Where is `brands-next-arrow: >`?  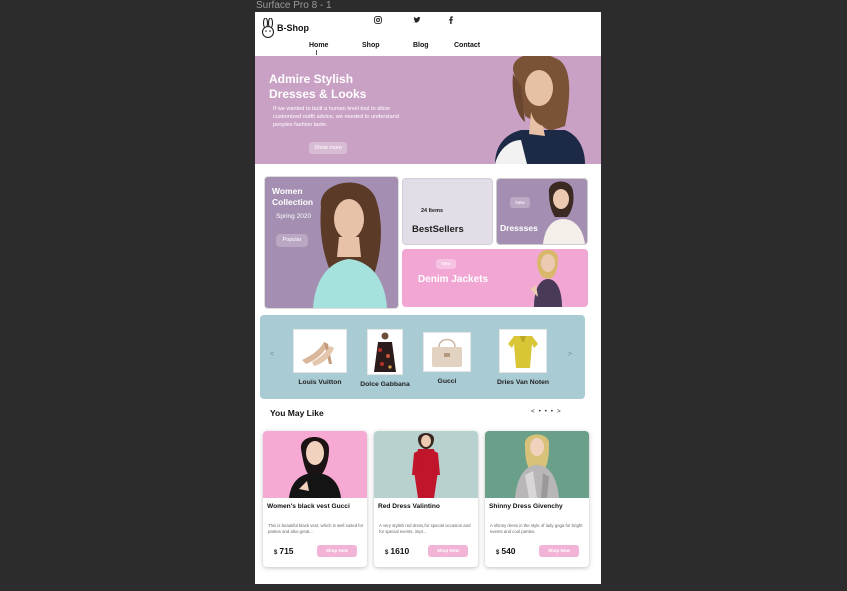 brands-next-arrow: > is located at coordinates (570, 354).